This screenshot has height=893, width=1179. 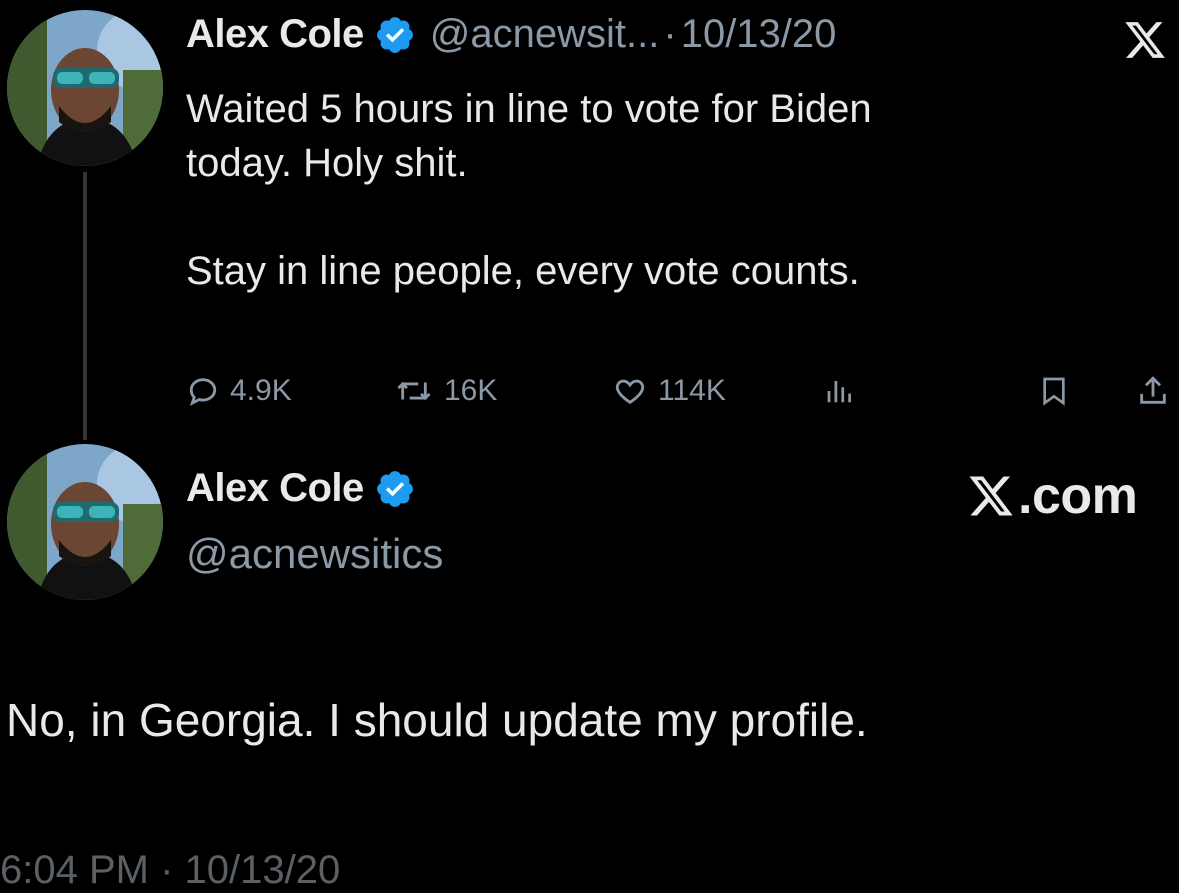 I want to click on author-avatar, so click(x=85, y=88).